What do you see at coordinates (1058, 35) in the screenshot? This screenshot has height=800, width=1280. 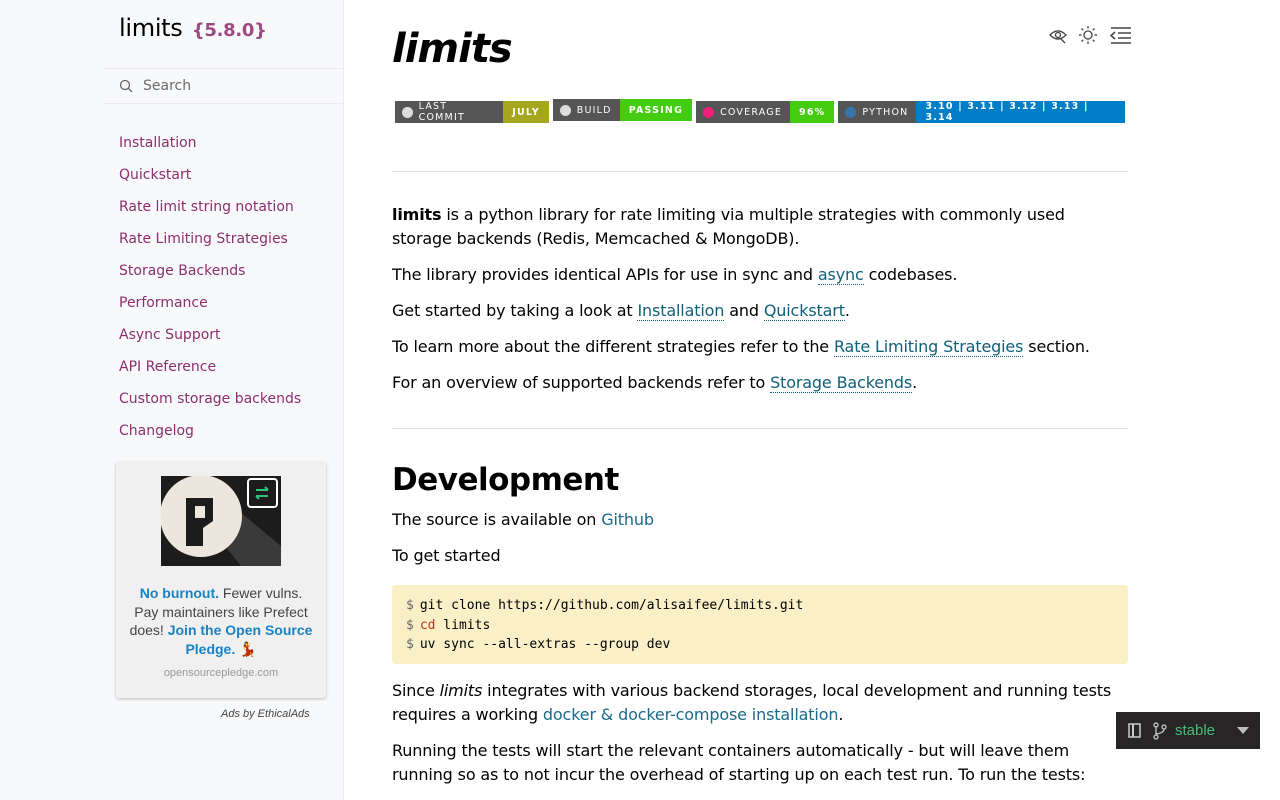 I see `view-source-icon` at bounding box center [1058, 35].